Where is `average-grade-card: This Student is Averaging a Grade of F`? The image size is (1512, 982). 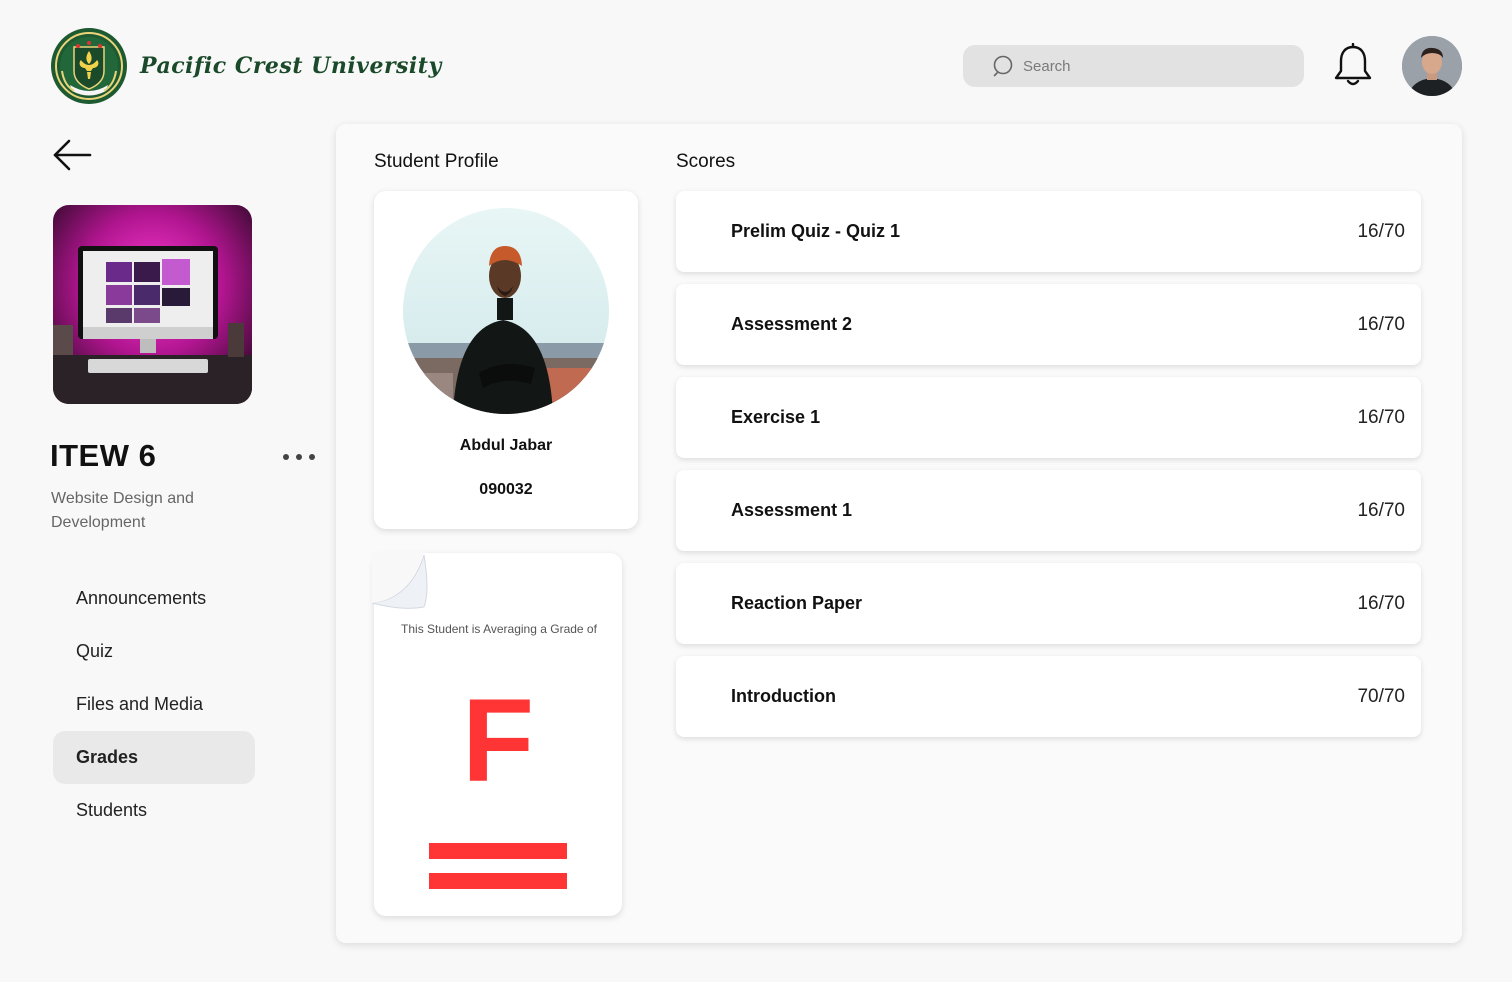 average-grade-card: This Student is Averaging a Grade of F is located at coordinates (497, 733).